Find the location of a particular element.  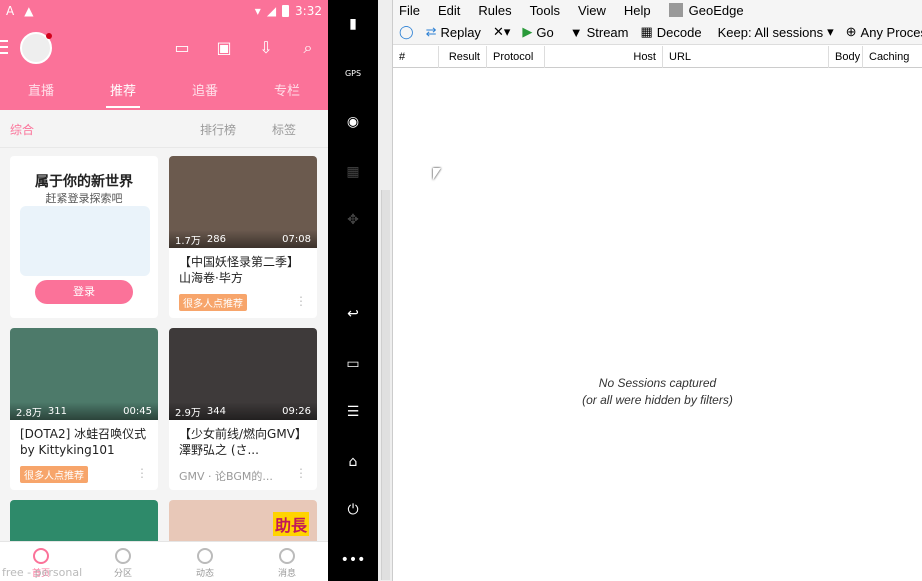

tab-bangumi: 追番 is located at coordinates (205, 92).